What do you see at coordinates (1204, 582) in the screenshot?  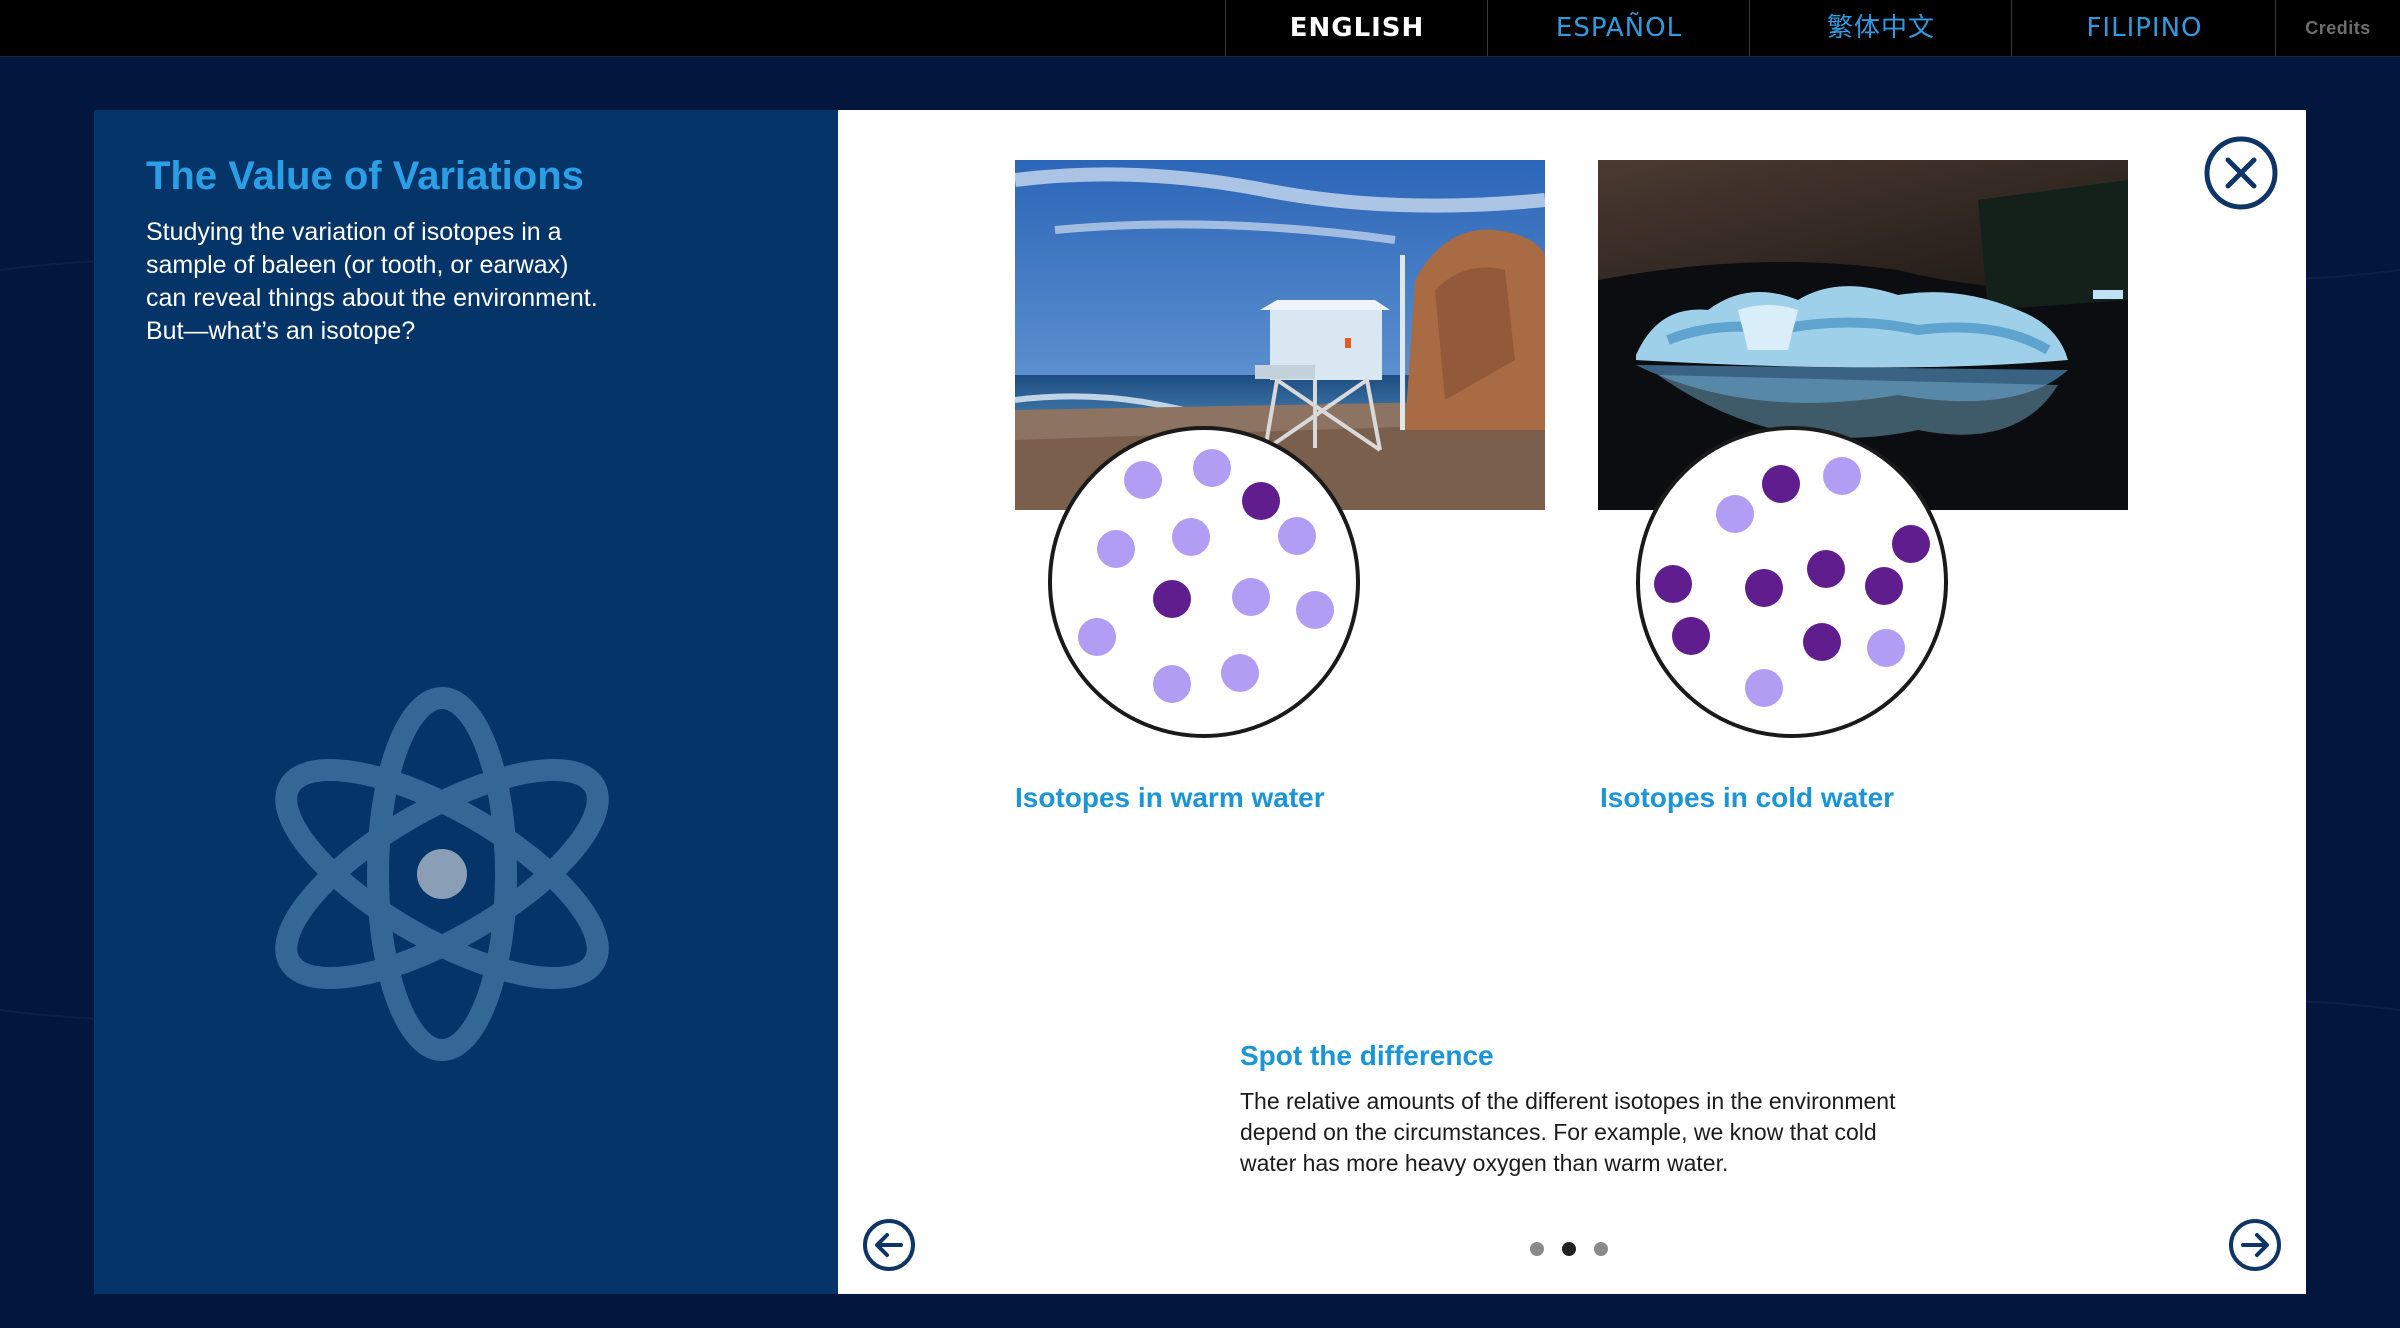 I see `warm-water-isotope-magnifier` at bounding box center [1204, 582].